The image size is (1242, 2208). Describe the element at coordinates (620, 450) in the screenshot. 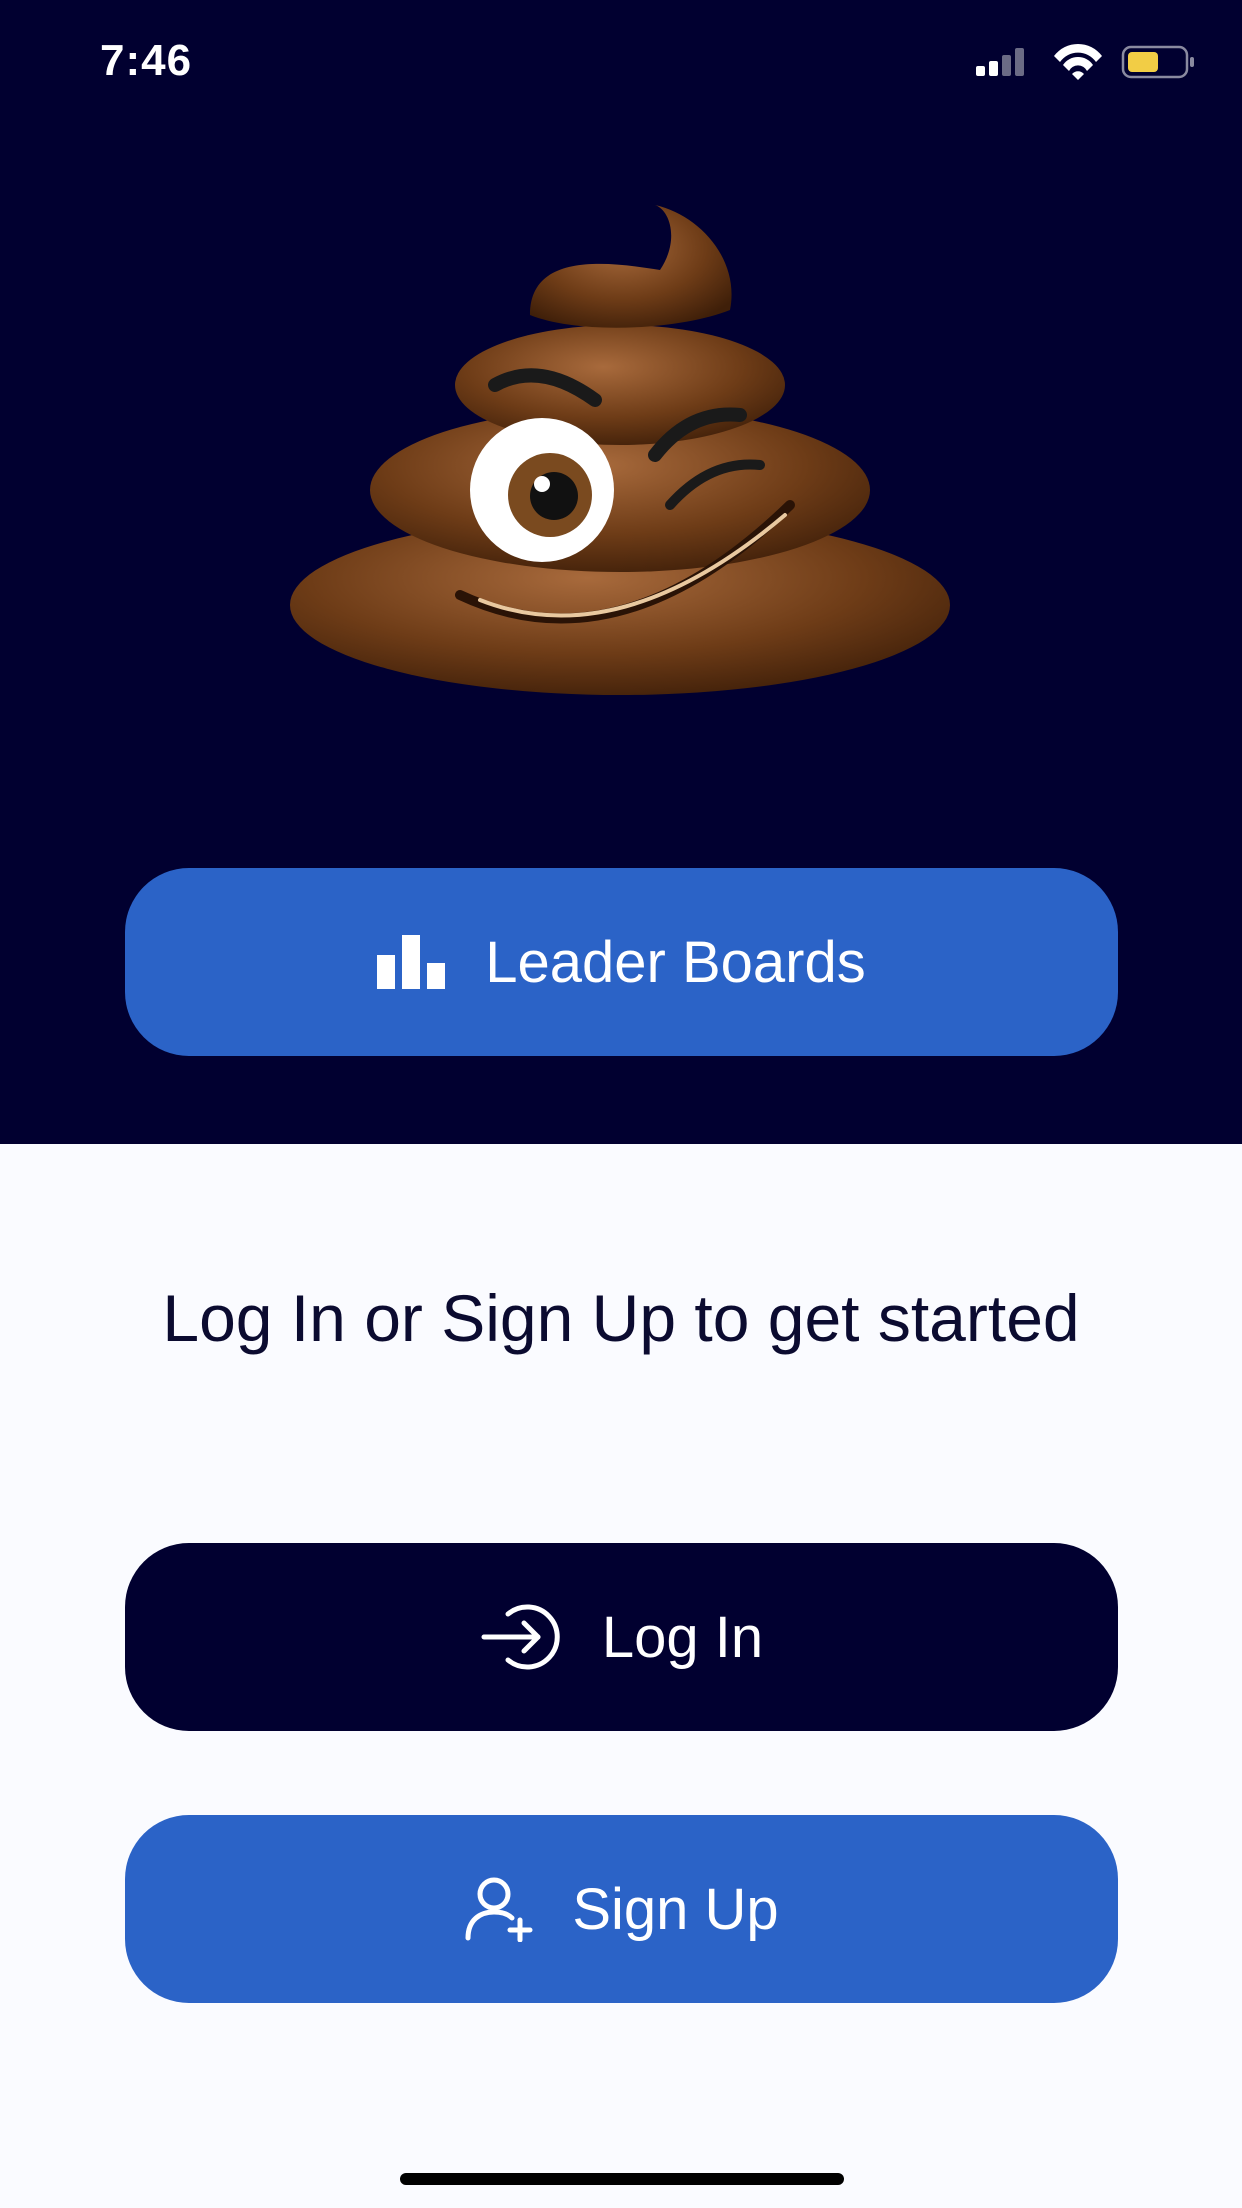

I see `winking-poop-emoji` at that location.